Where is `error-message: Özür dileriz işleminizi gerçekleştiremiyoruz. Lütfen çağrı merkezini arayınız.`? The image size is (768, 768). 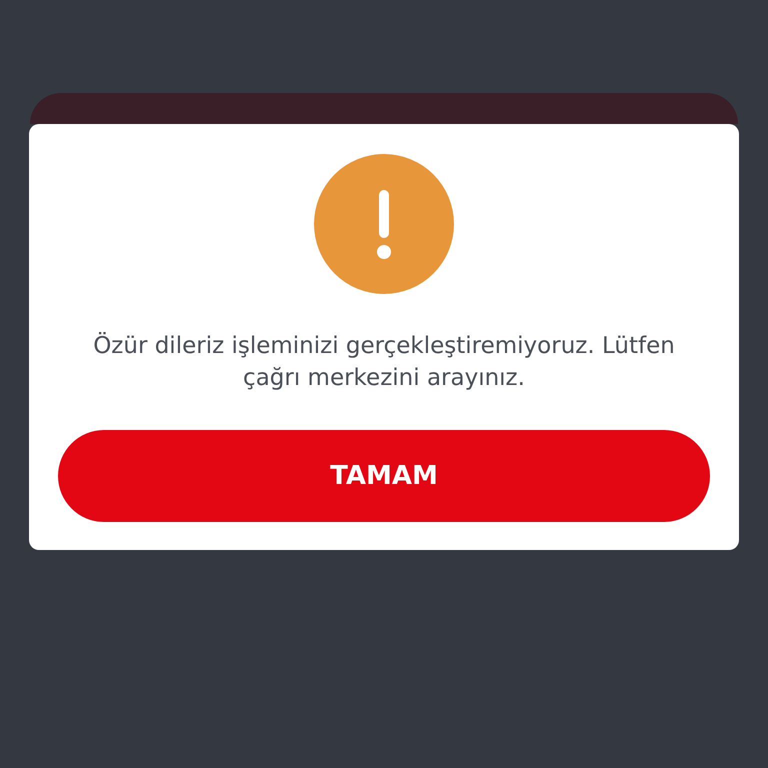 error-message: Özür dileriz işleminizi gerçekleştiremiyoruz. Lütfen çağrı merkezini arayınız. is located at coordinates (384, 362).